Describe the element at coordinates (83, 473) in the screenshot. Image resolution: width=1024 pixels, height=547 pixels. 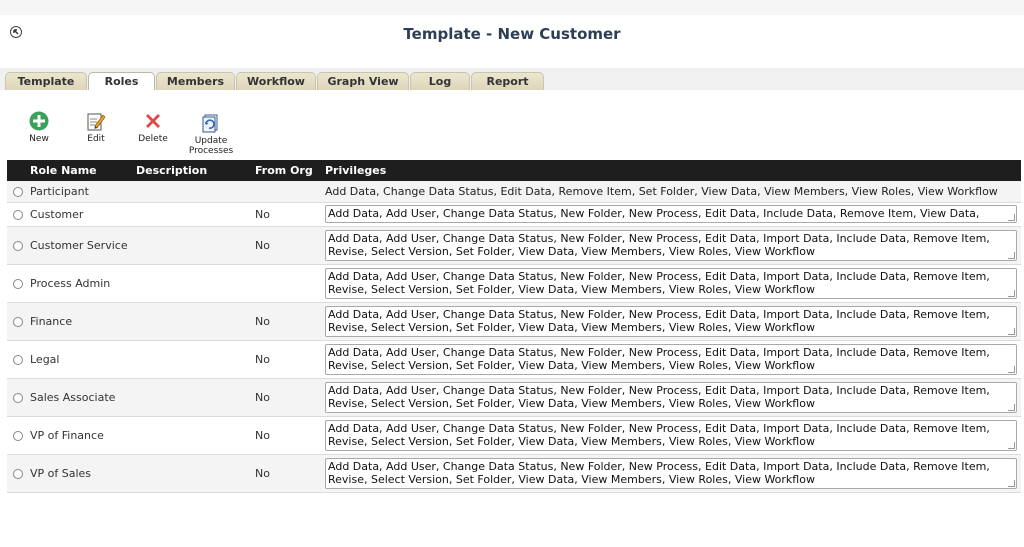
I see `role-name: VP of Sales` at that location.